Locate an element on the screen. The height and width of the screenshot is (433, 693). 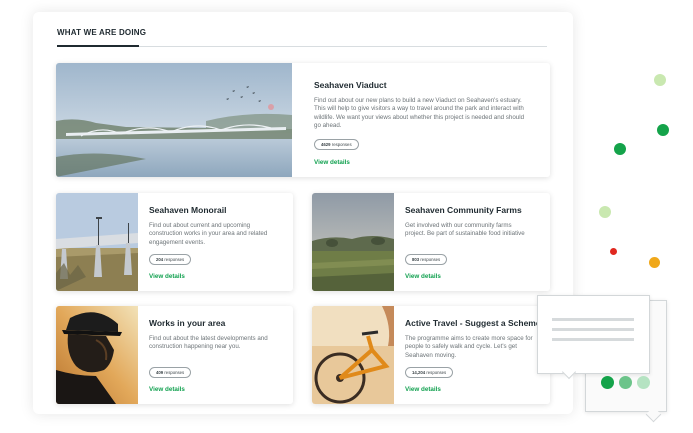
responses-badge: 14,204 responses is located at coordinates (429, 372).